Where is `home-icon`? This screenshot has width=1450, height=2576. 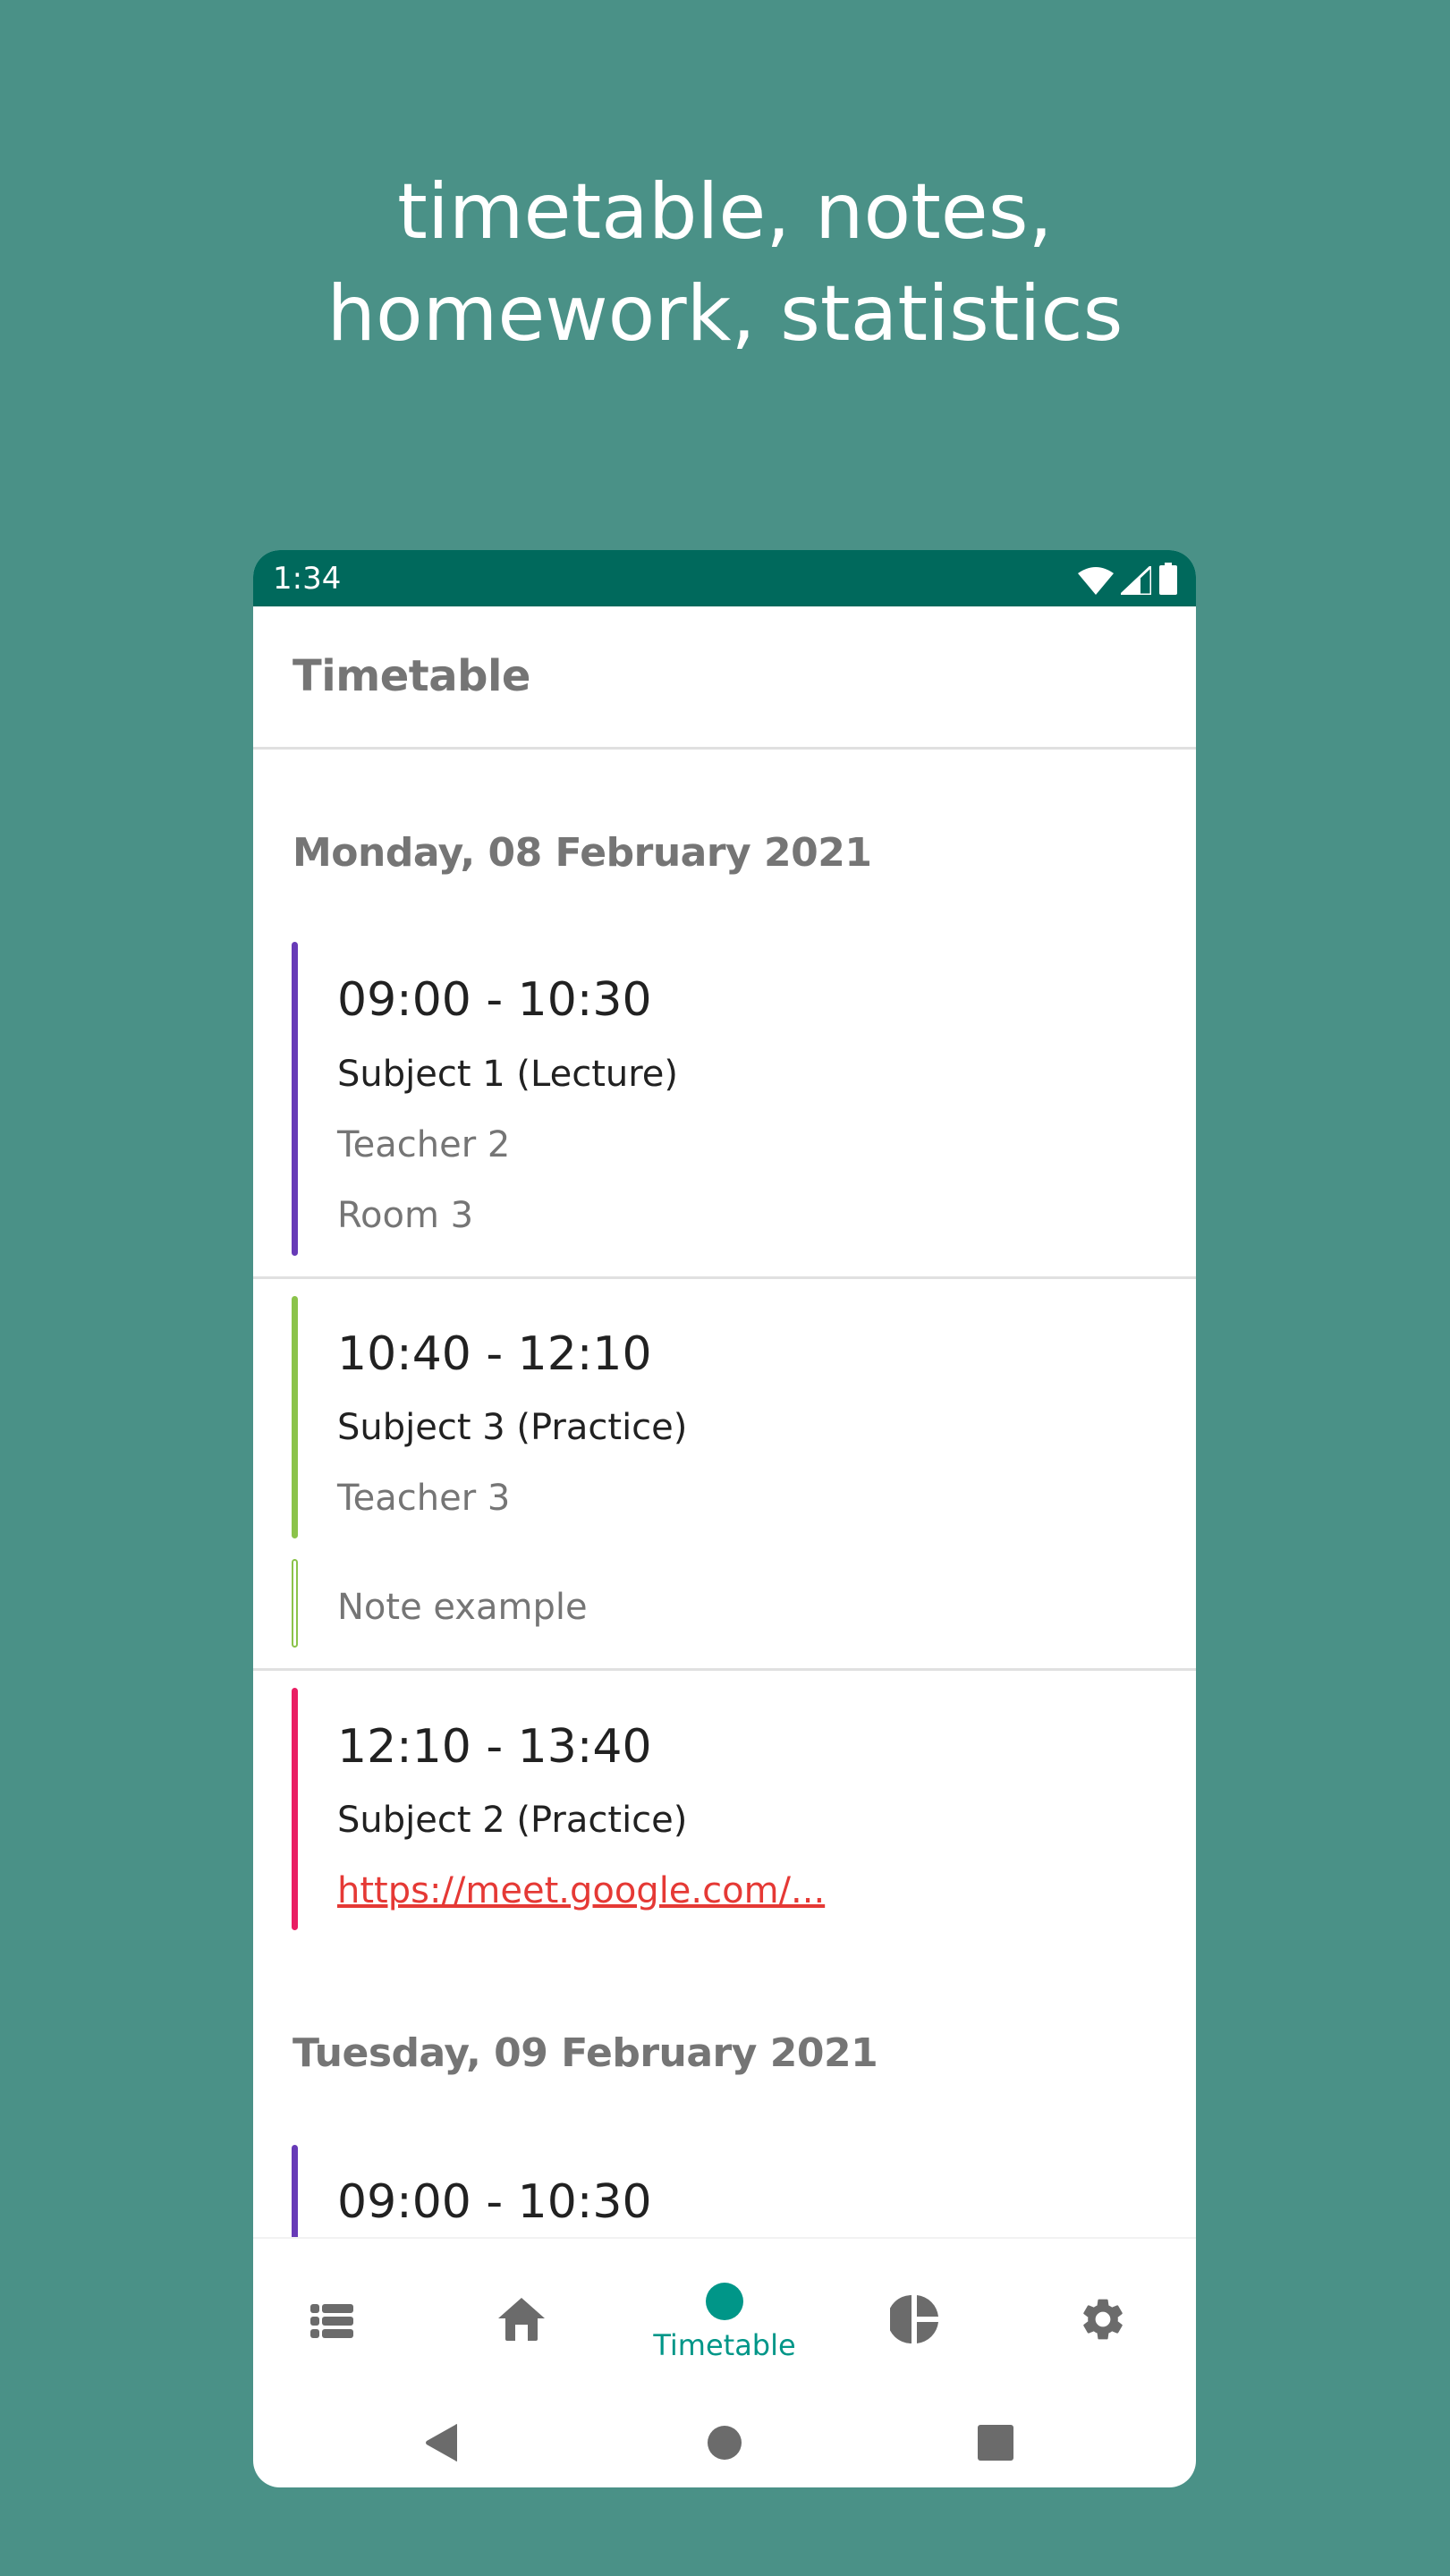 home-icon is located at coordinates (521, 2319).